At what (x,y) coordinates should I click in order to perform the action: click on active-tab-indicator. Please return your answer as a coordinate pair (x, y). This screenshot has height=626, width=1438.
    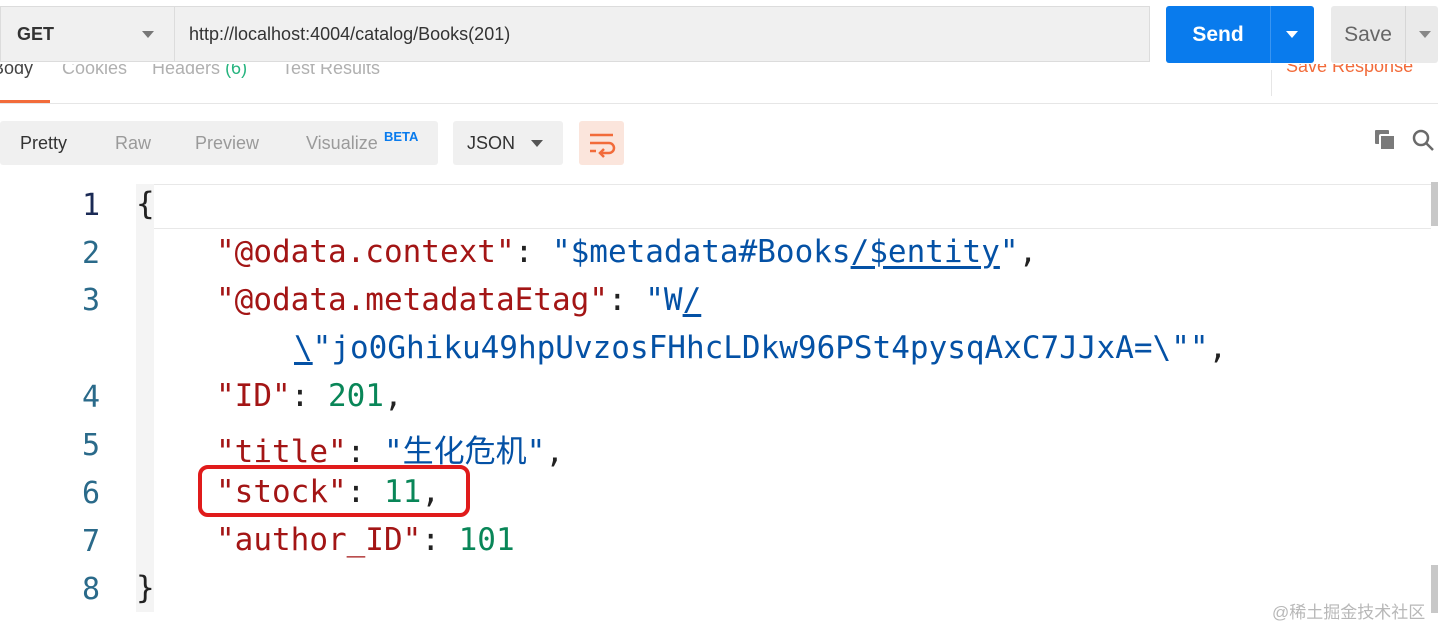
    Looking at the image, I should click on (25, 101).